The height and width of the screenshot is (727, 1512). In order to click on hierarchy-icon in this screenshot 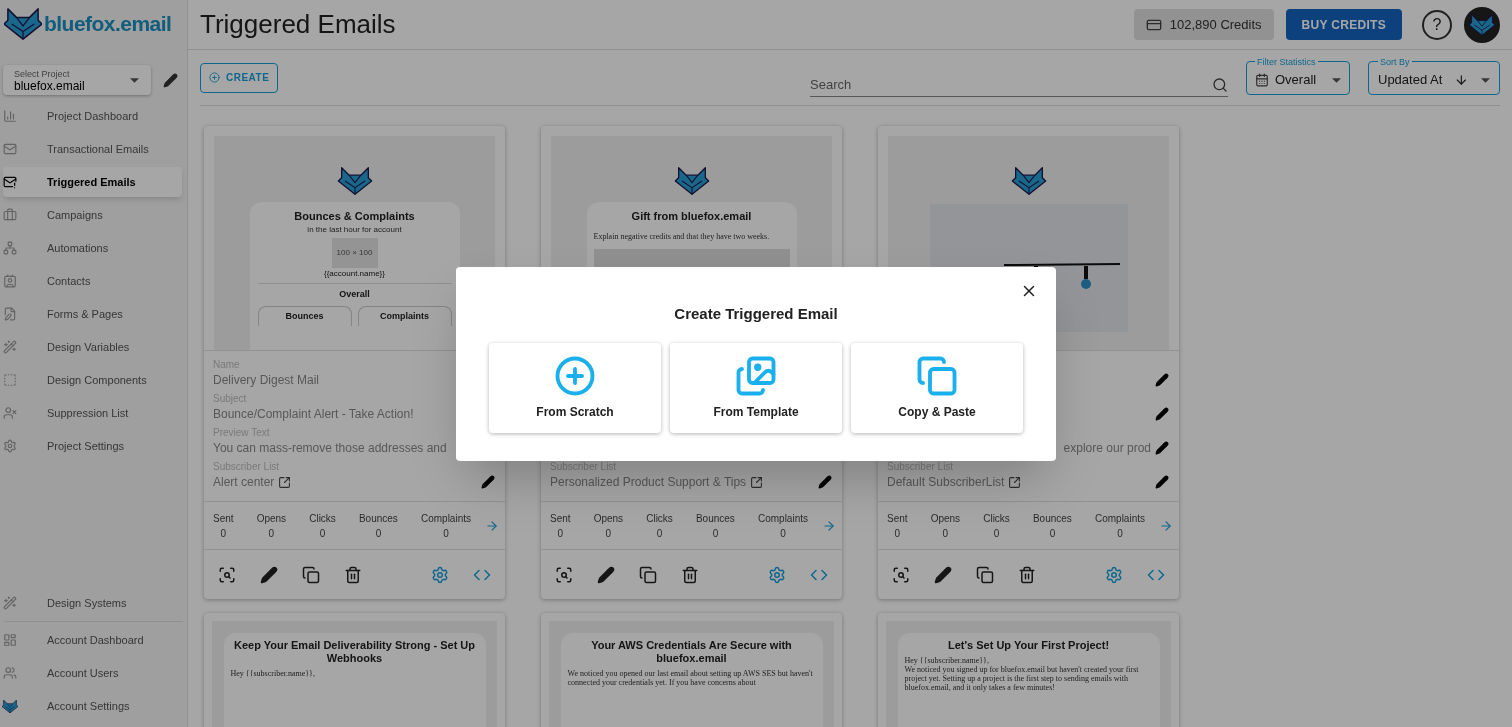, I will do `click(10, 248)`.